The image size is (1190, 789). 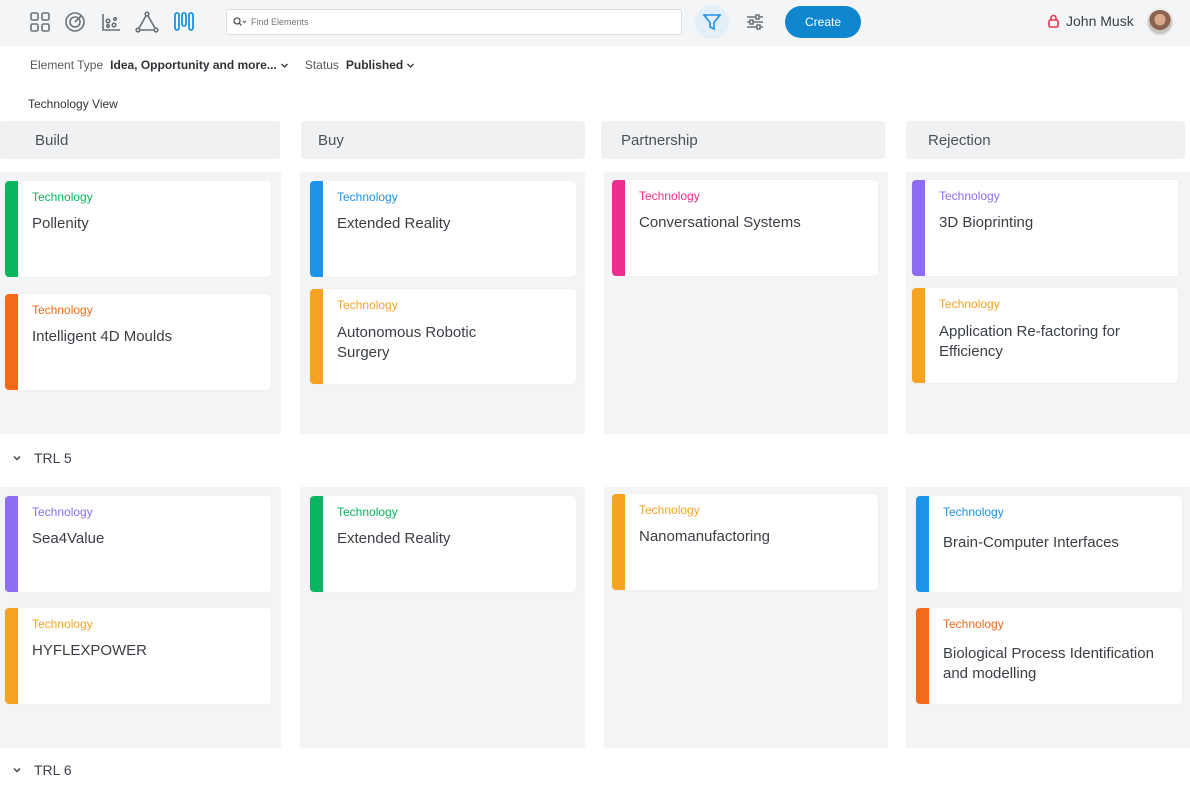 I want to click on grid-view-icon, so click(x=40, y=22).